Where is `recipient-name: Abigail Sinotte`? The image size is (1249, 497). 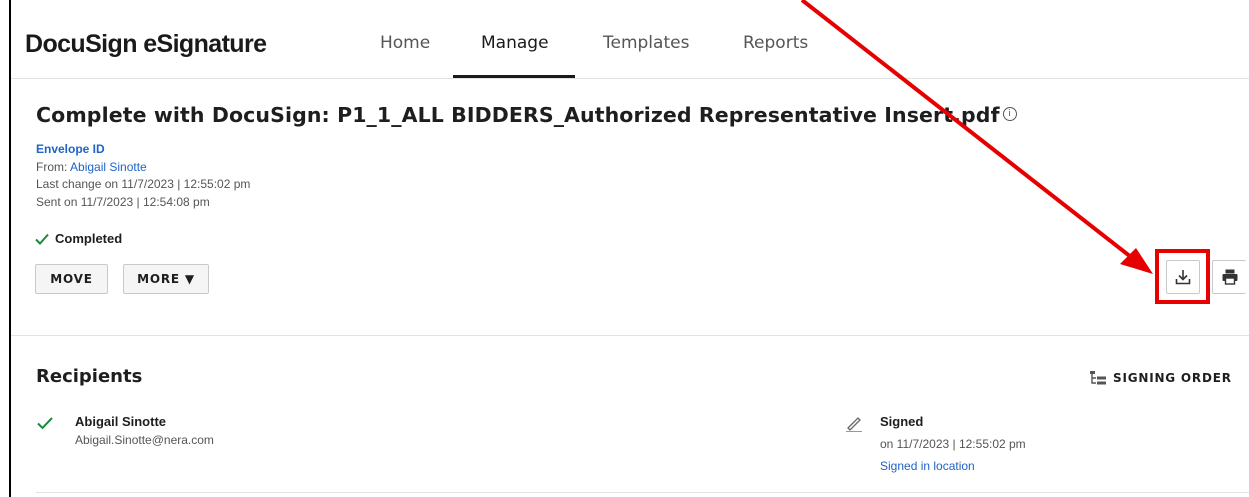 recipient-name: Abigail Sinotte is located at coordinates (120, 421).